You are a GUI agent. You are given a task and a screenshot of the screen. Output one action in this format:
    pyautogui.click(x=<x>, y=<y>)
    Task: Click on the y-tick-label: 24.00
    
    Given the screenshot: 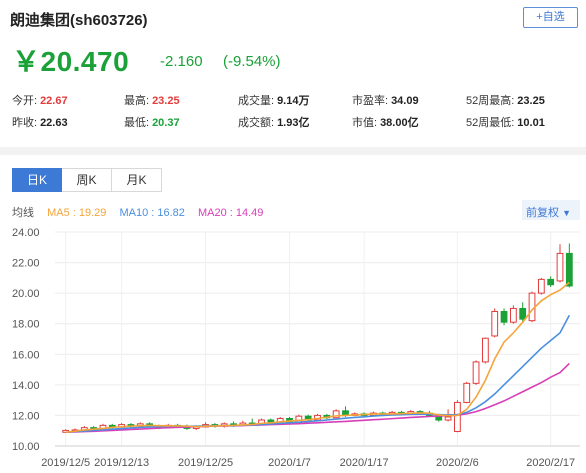 What is the action you would take?
    pyautogui.click(x=26, y=233)
    